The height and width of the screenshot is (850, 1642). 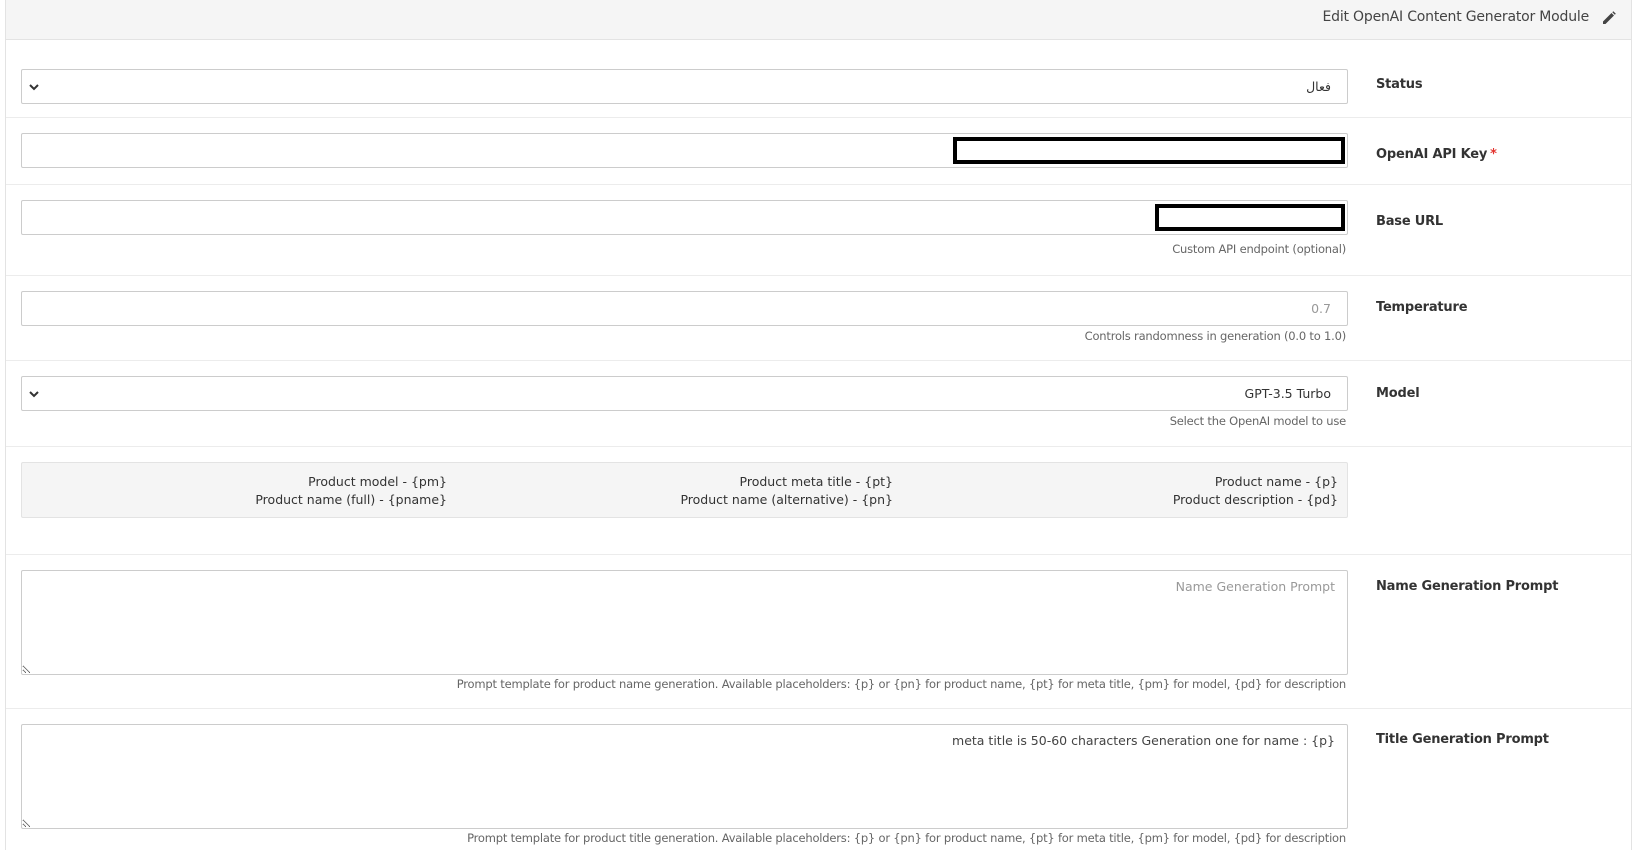 I want to click on placeholder-pd: Product description - {pd}, so click(x=1255, y=499).